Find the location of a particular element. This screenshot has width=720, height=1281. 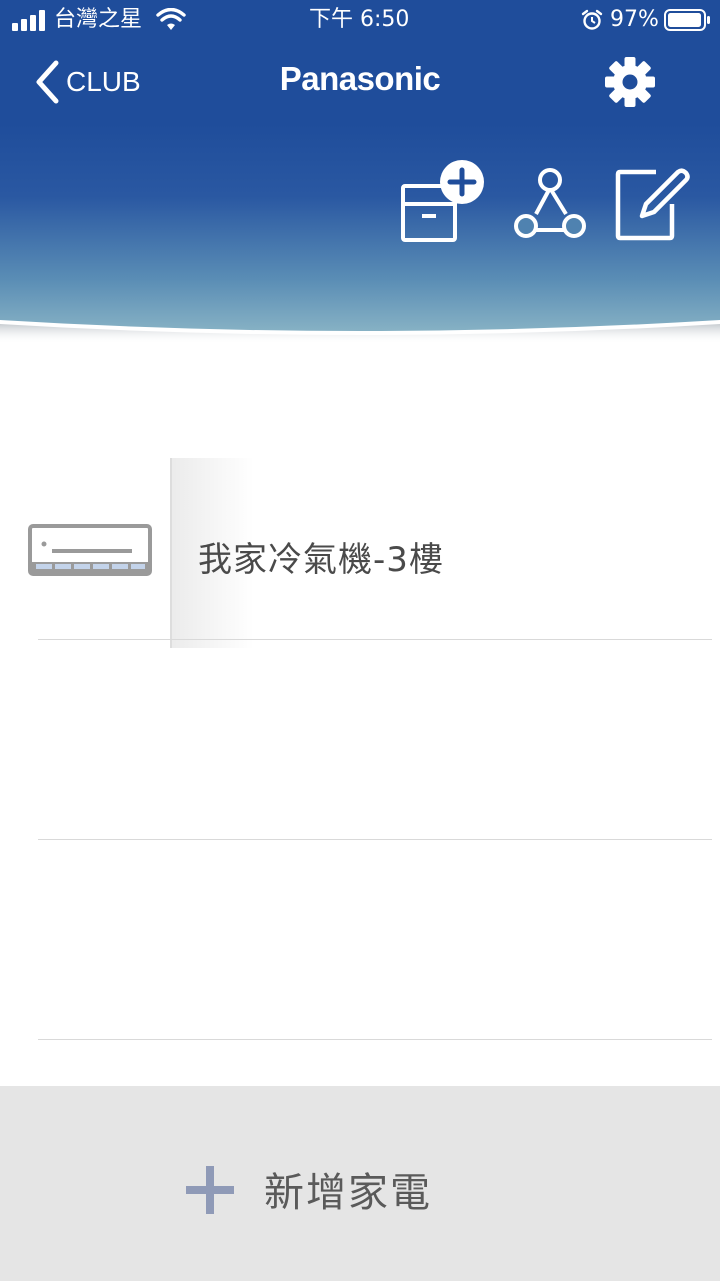

clock-label: 下午 6:50 is located at coordinates (359, 19).